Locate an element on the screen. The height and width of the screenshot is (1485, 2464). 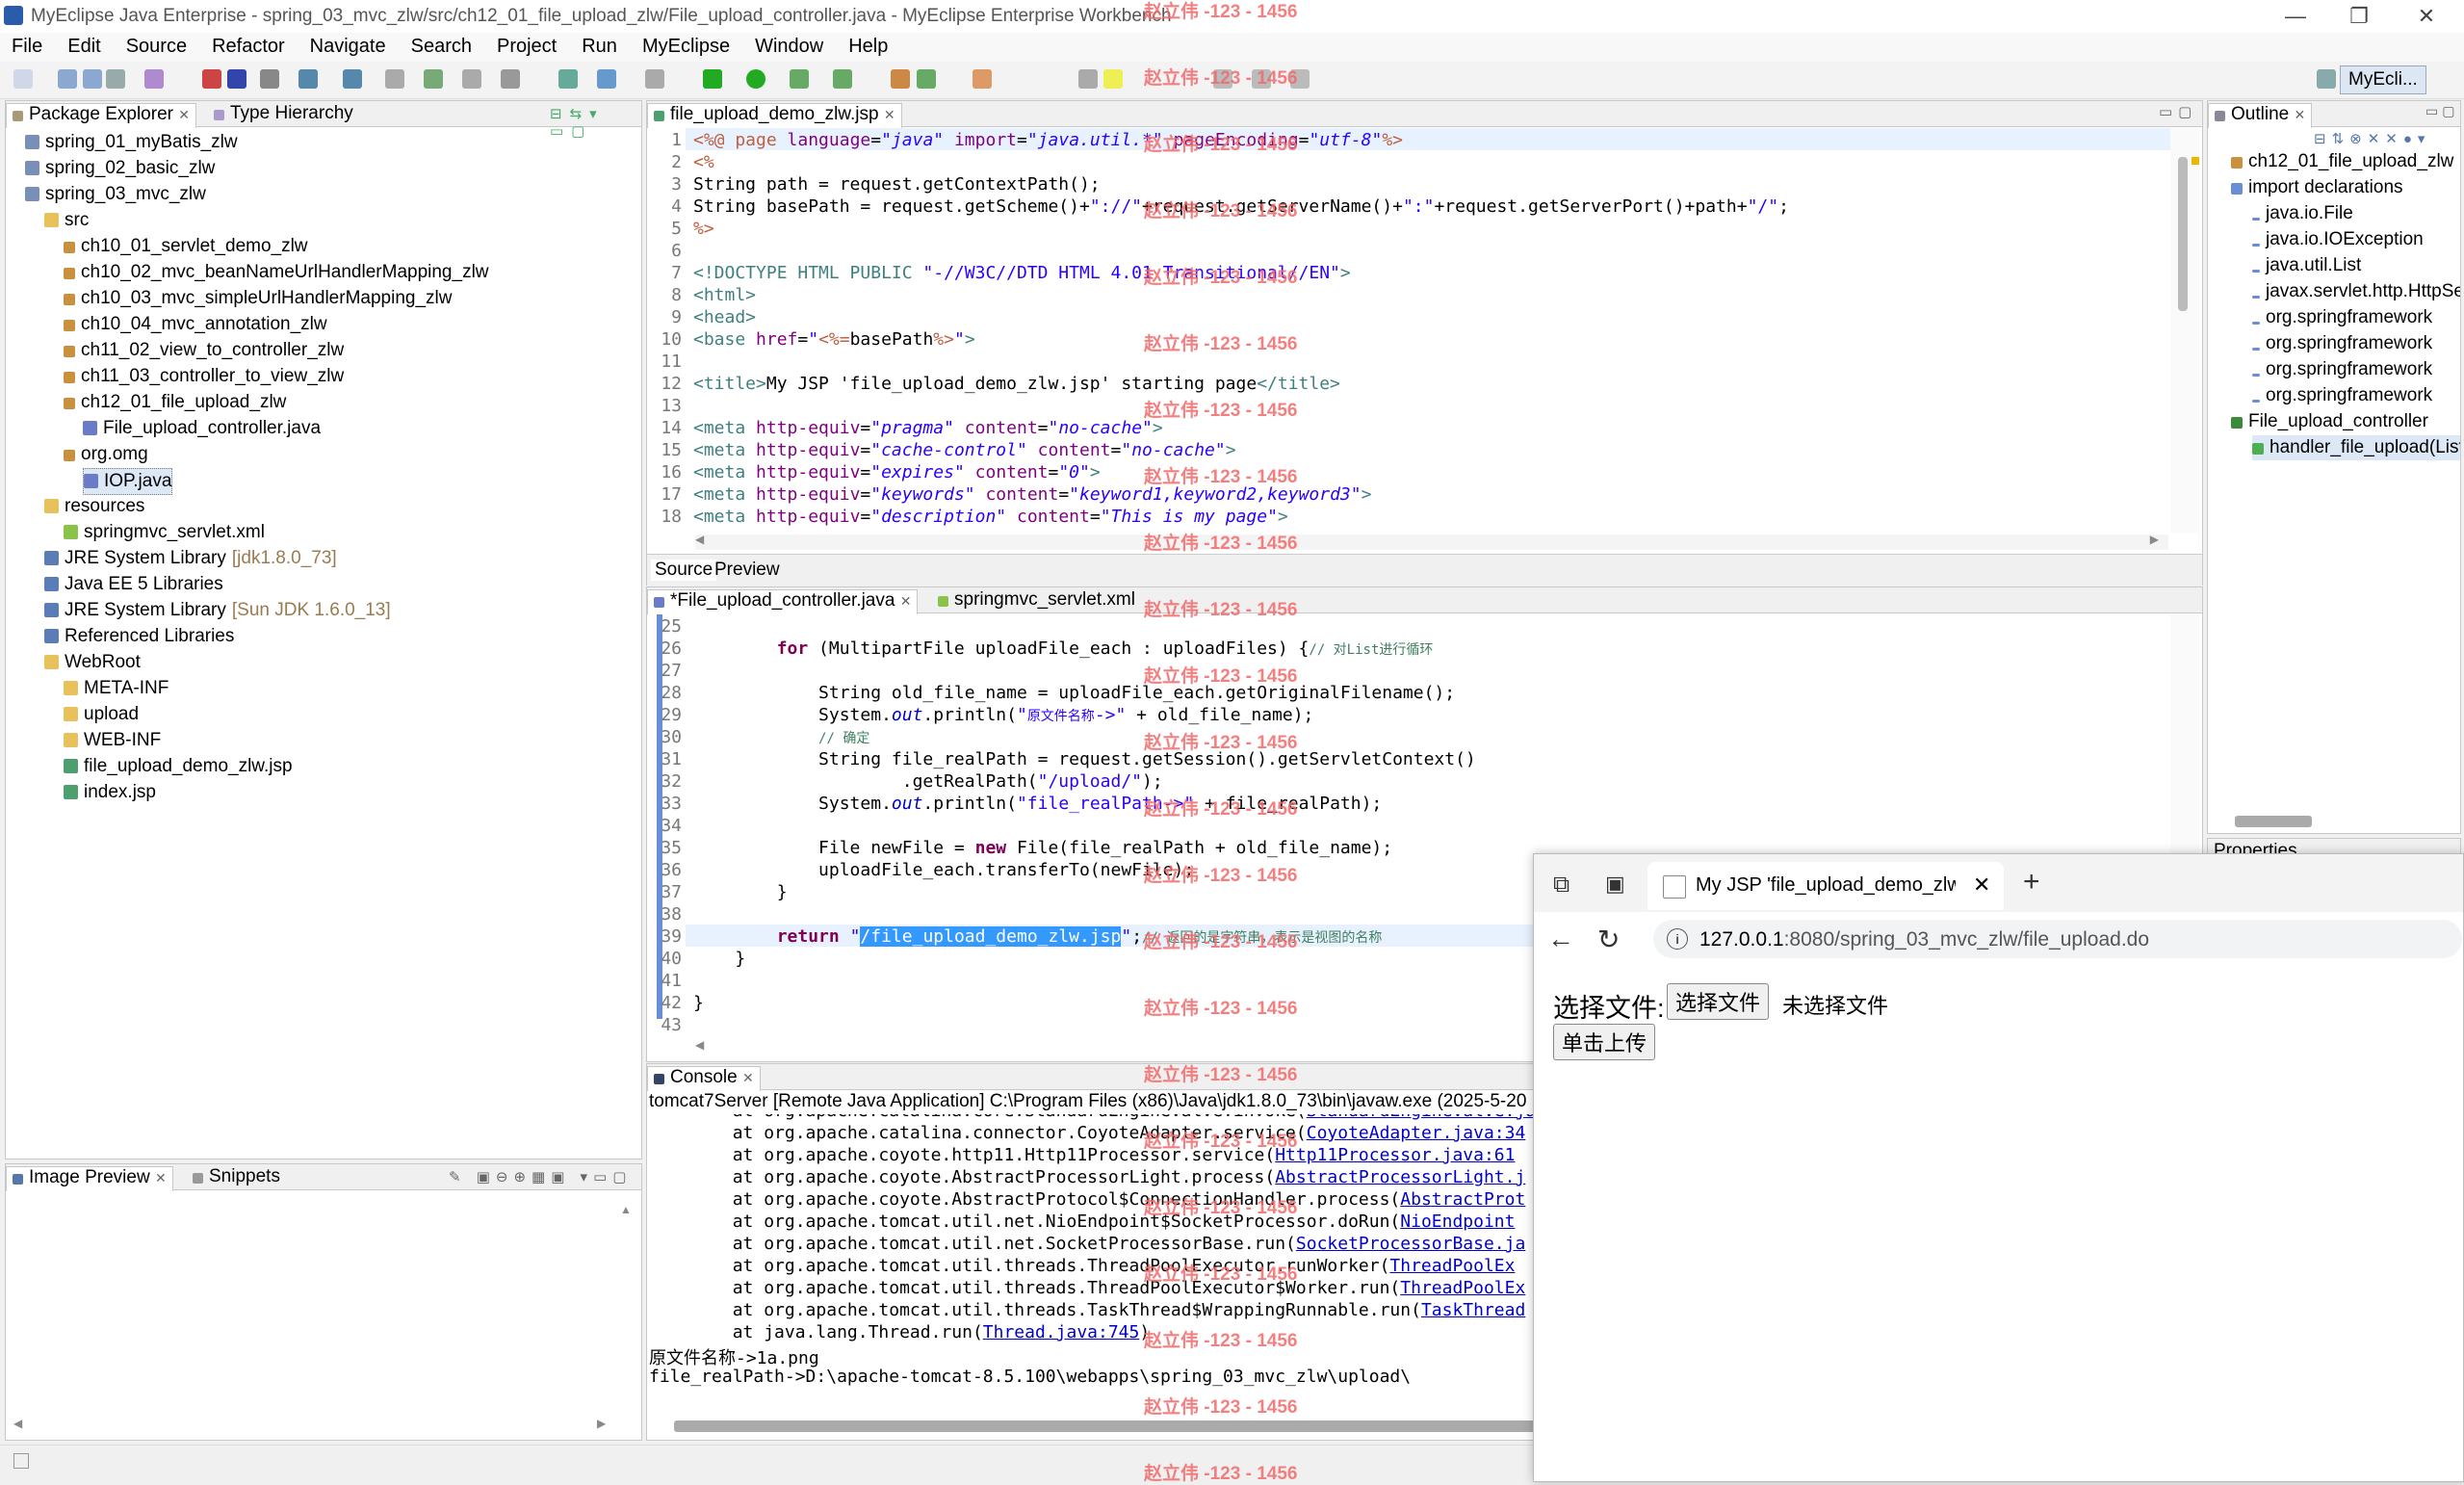
menu-refactor: Refactor is located at coordinates (249, 45).